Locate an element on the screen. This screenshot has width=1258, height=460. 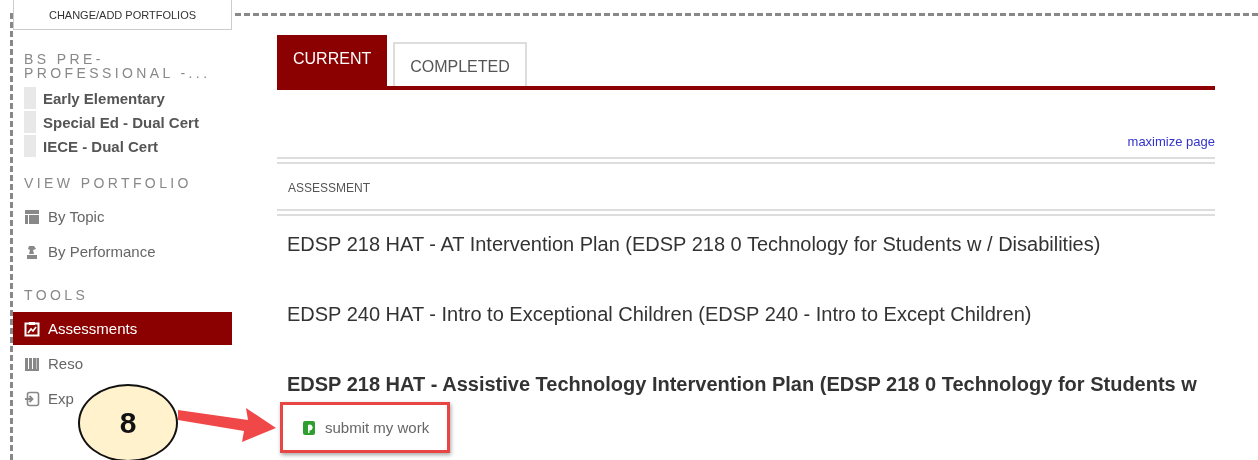
assessment-title: EDSP 218 HAT - AT Intervention Plan (EDSP 218 0 Technology for Students w / Disabilities) is located at coordinates (746, 247).